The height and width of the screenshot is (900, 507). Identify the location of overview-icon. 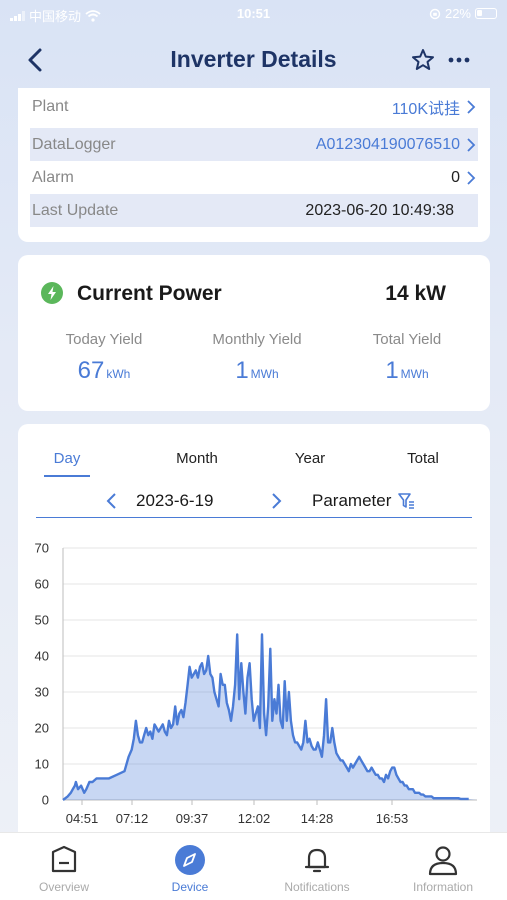
(64, 859).